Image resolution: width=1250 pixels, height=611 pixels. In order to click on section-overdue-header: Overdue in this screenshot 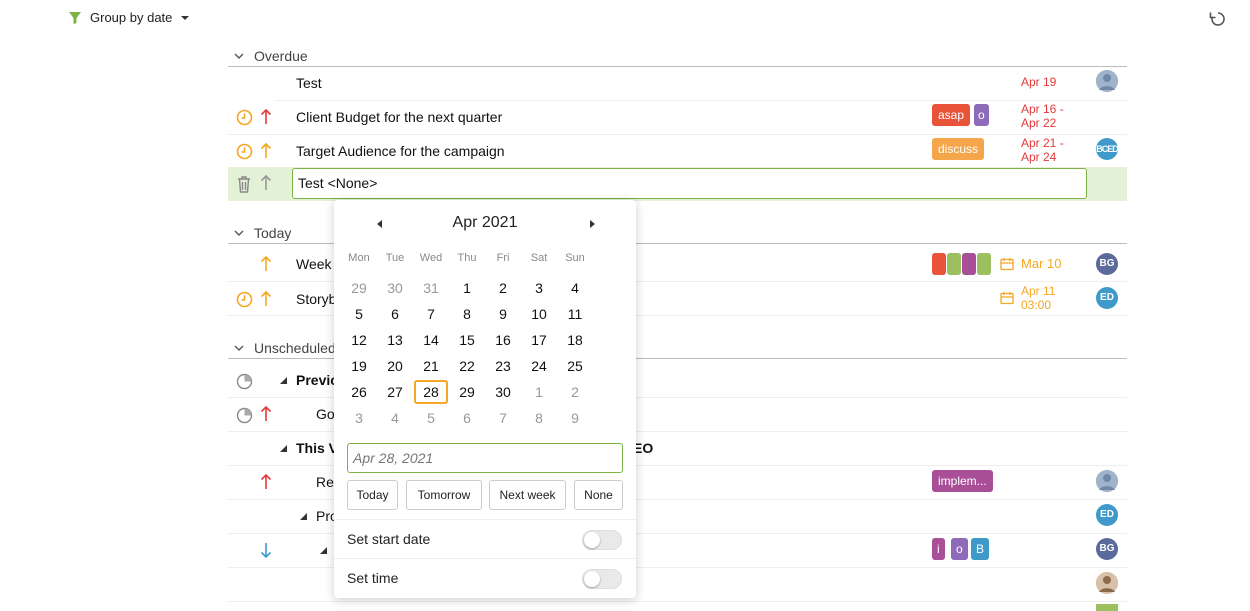, I will do `click(677, 56)`.